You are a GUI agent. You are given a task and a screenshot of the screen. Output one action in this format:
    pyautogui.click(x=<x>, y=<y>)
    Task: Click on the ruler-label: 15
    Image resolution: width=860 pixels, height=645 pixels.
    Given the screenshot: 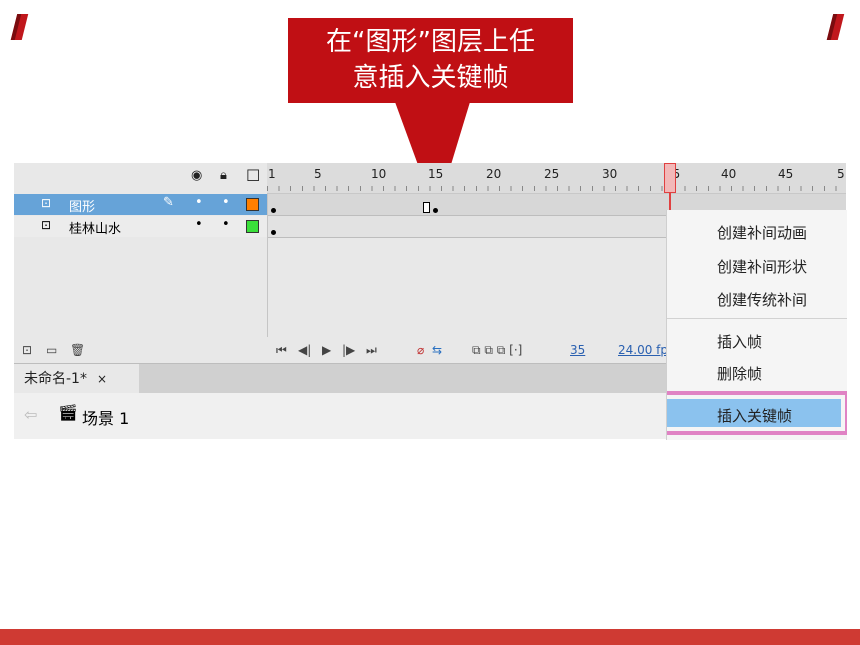 What is the action you would take?
    pyautogui.click(x=436, y=174)
    